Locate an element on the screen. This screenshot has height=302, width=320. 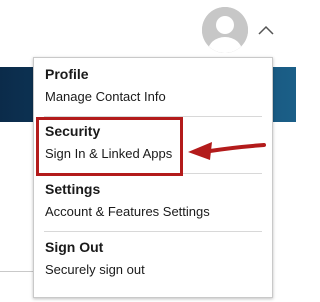
menu-item-subtitle: Account & Features Settings is located at coordinates (127, 211).